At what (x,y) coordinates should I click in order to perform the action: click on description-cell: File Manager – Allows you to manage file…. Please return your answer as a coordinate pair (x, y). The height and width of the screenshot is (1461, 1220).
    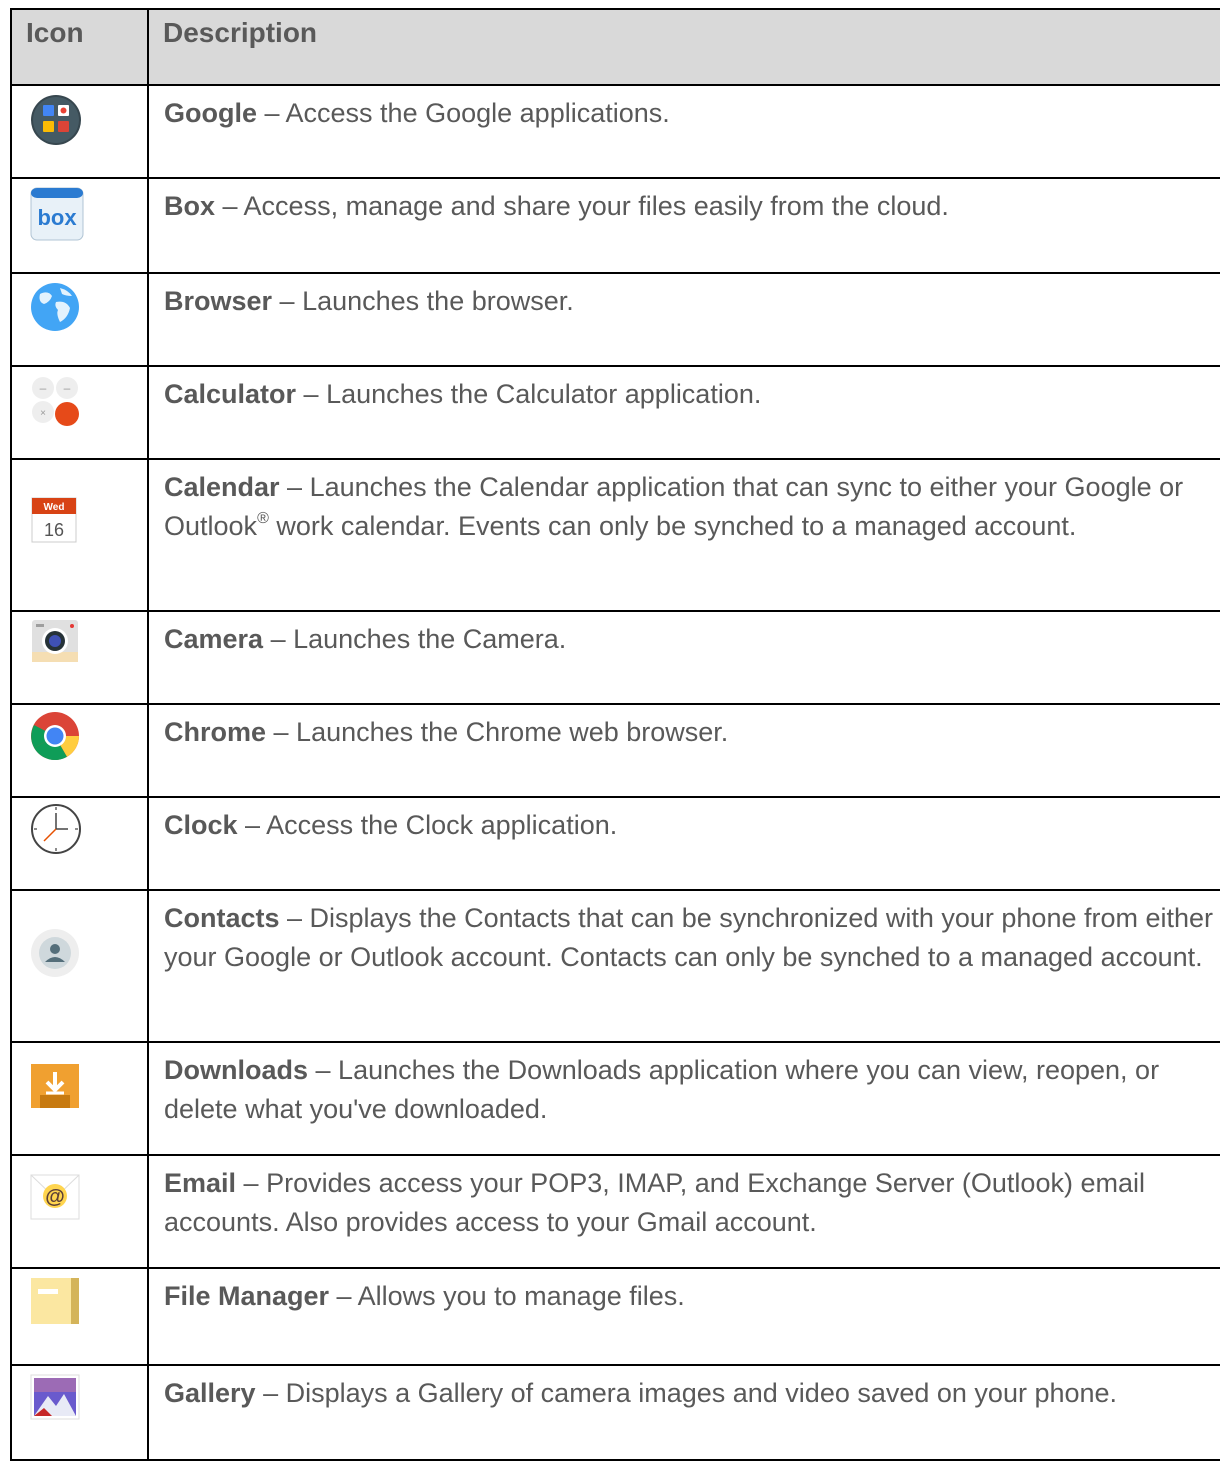
    Looking at the image, I should click on (683, 1316).